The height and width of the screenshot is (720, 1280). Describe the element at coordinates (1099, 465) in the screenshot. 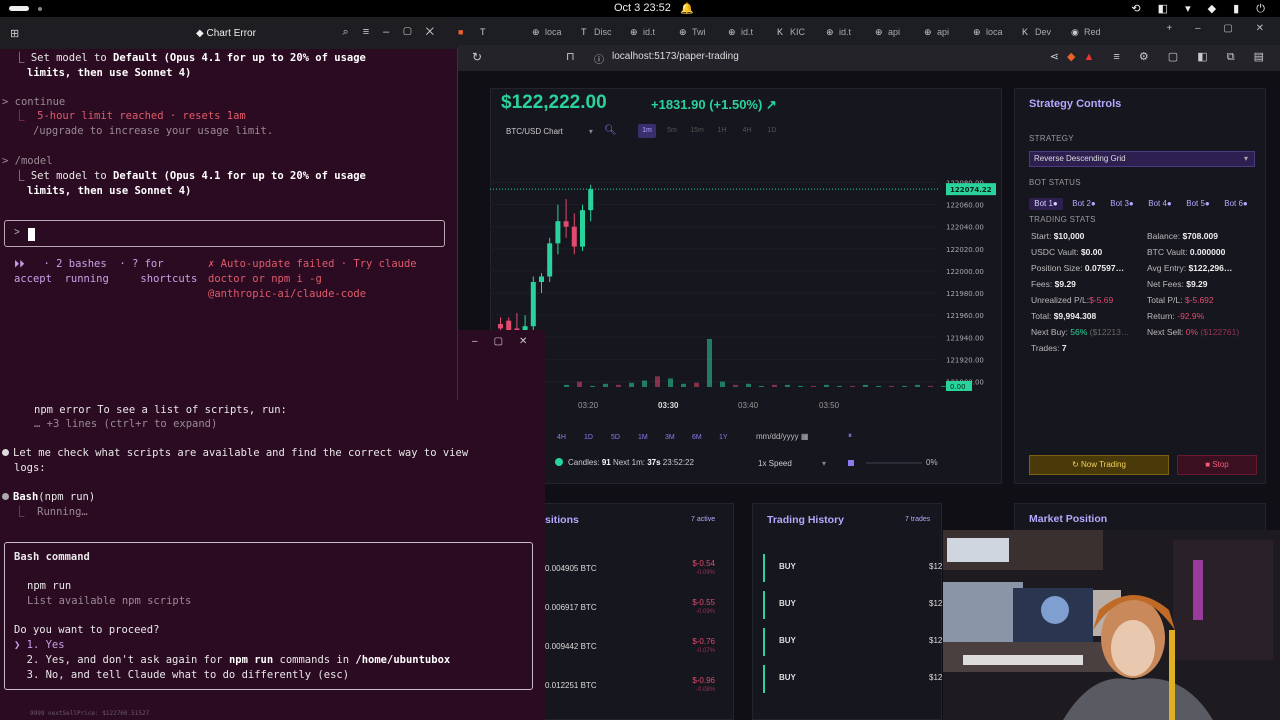

I see `now-trading-button: ↻ Now Trading` at that location.